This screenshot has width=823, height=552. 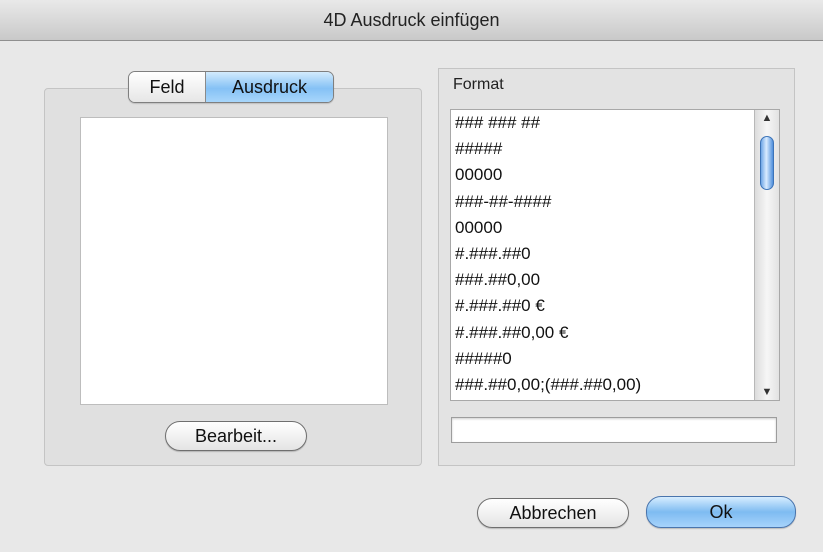 I want to click on window-title: 4D Ausdruck einfügen, so click(x=411, y=20).